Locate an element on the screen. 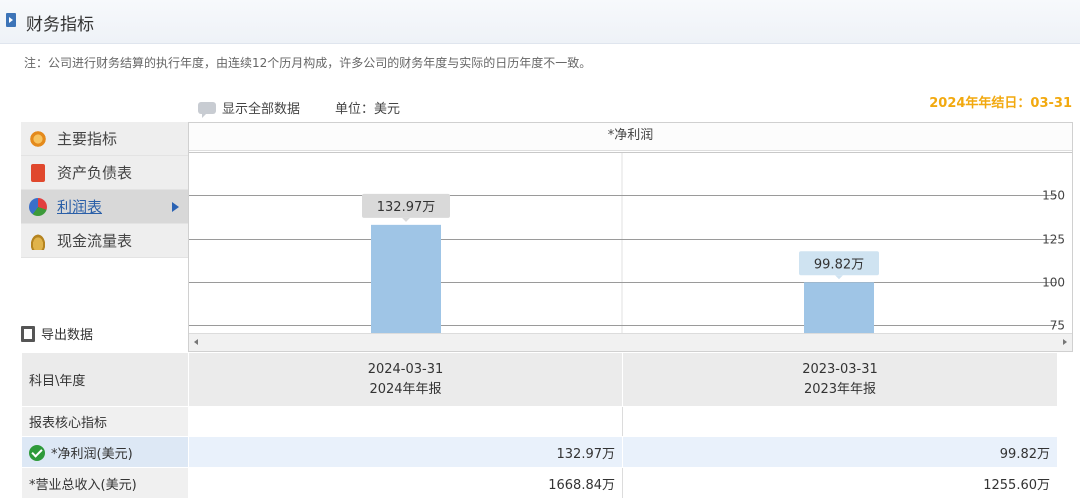  sidebar-item-balance-sheet: 资产负债表 is located at coordinates (104, 173).